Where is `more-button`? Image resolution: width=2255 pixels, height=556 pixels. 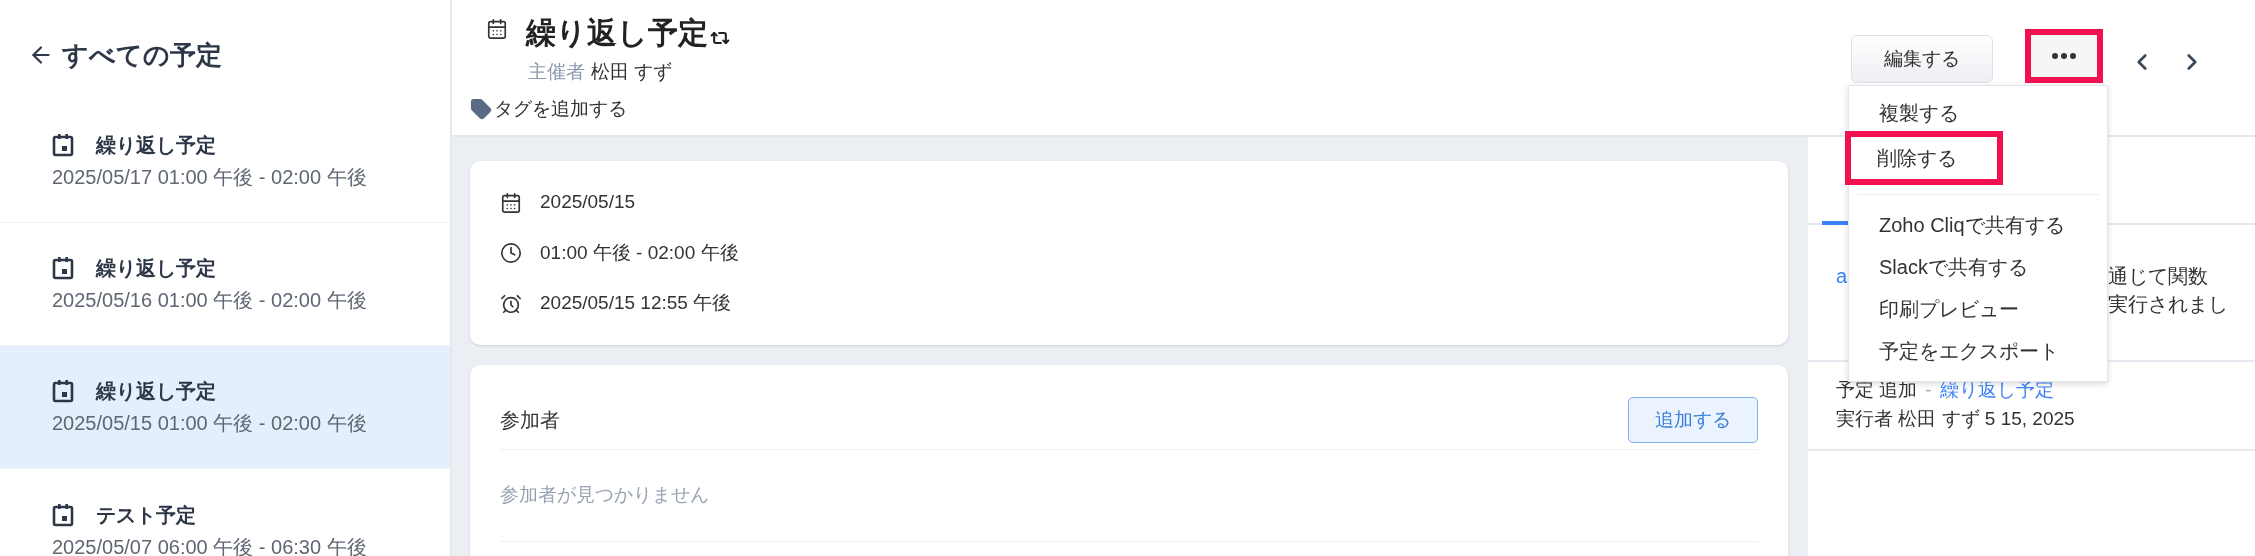
more-button is located at coordinates (2064, 56).